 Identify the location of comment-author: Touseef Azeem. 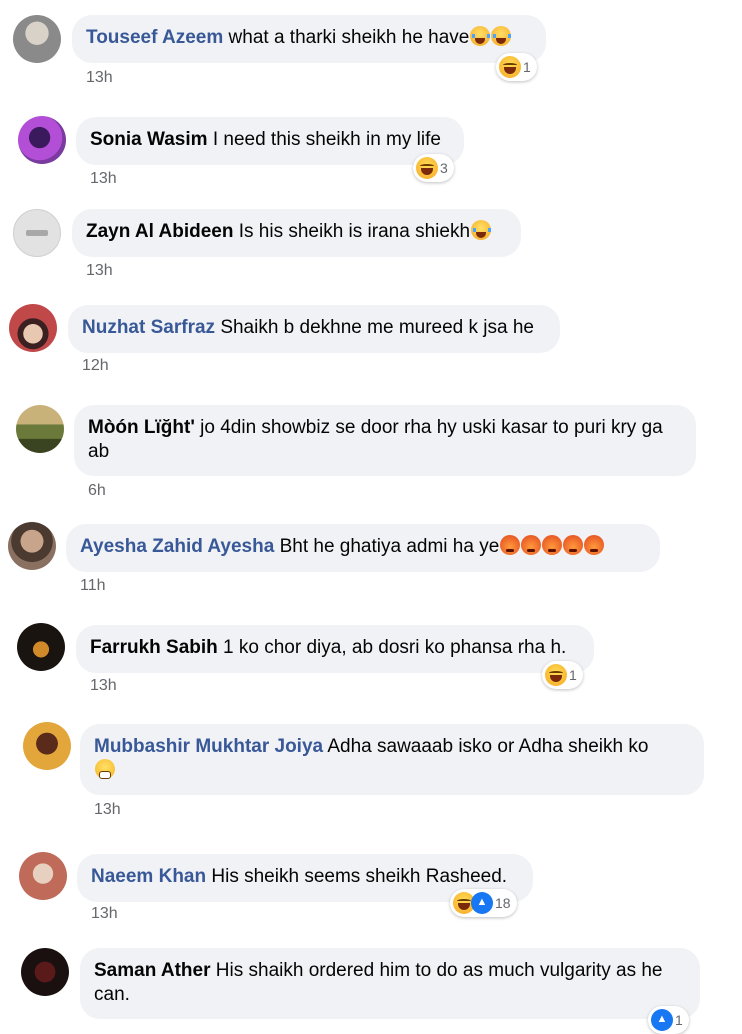
(154, 37).